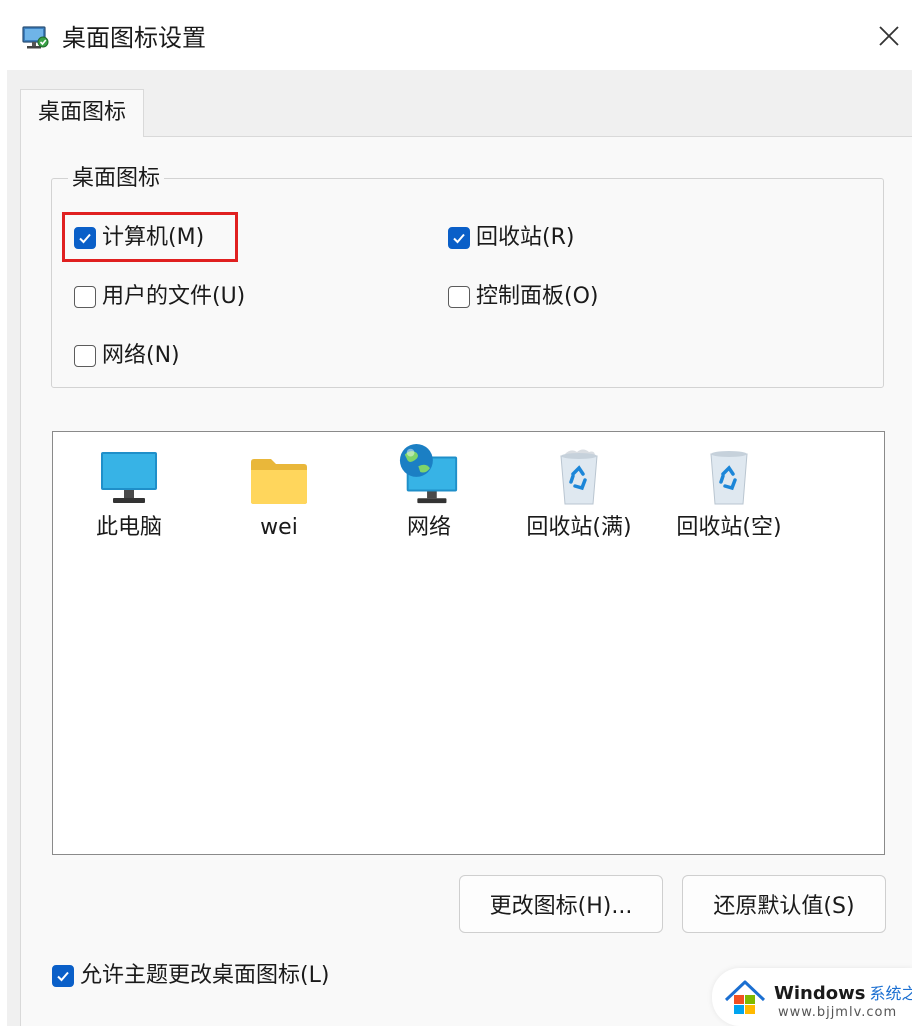 This screenshot has height=1026, width=912. Describe the element at coordinates (579, 527) in the screenshot. I see `icon-label: 回收站(满)` at that location.